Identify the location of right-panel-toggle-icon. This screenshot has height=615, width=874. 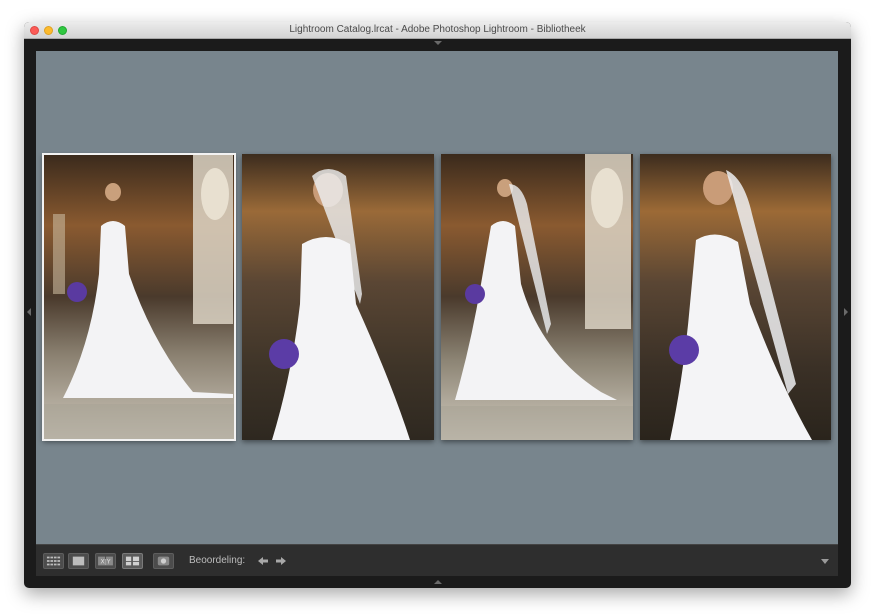
(846, 312).